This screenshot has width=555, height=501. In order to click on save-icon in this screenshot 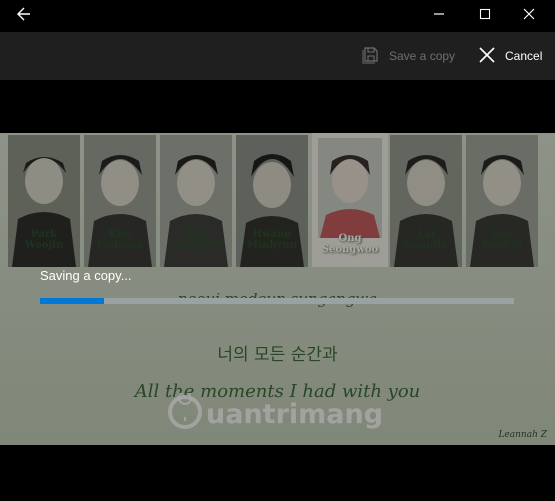, I will do `click(375, 56)`.